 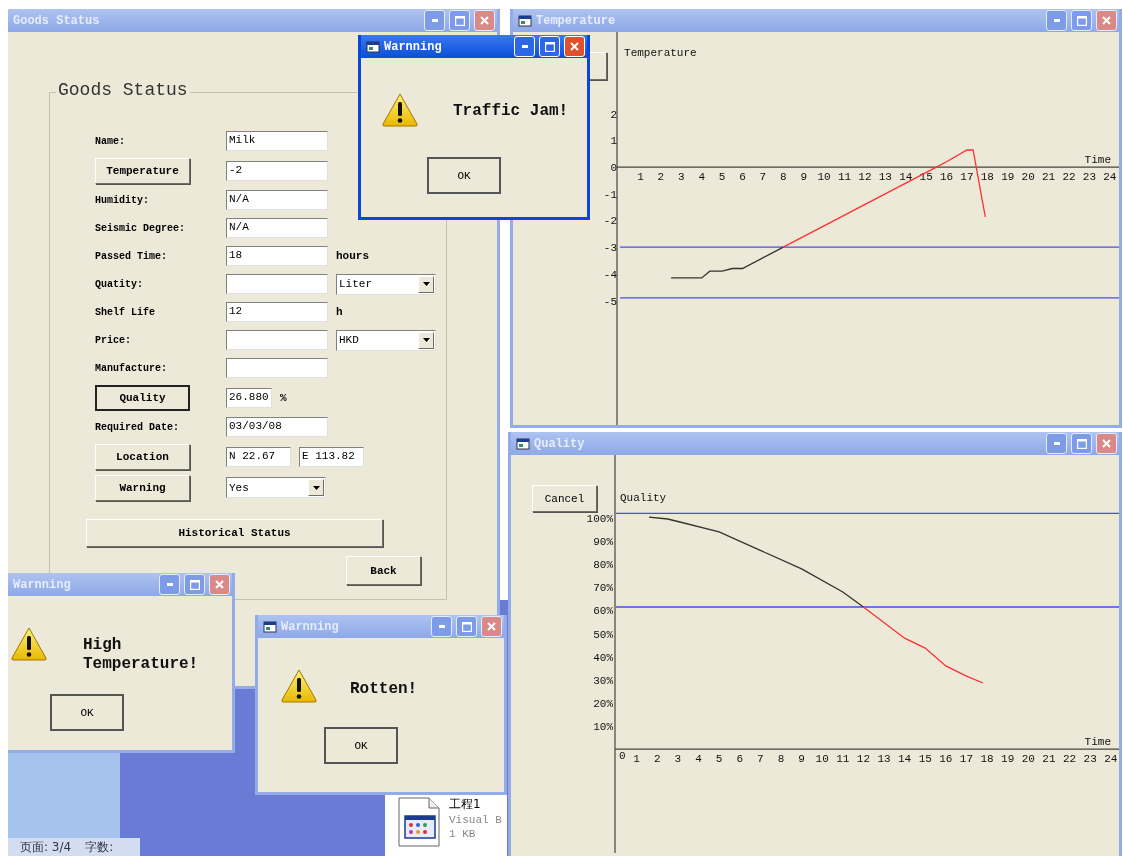 What do you see at coordinates (119, 284) in the screenshot?
I see `field-label: Quatity:` at bounding box center [119, 284].